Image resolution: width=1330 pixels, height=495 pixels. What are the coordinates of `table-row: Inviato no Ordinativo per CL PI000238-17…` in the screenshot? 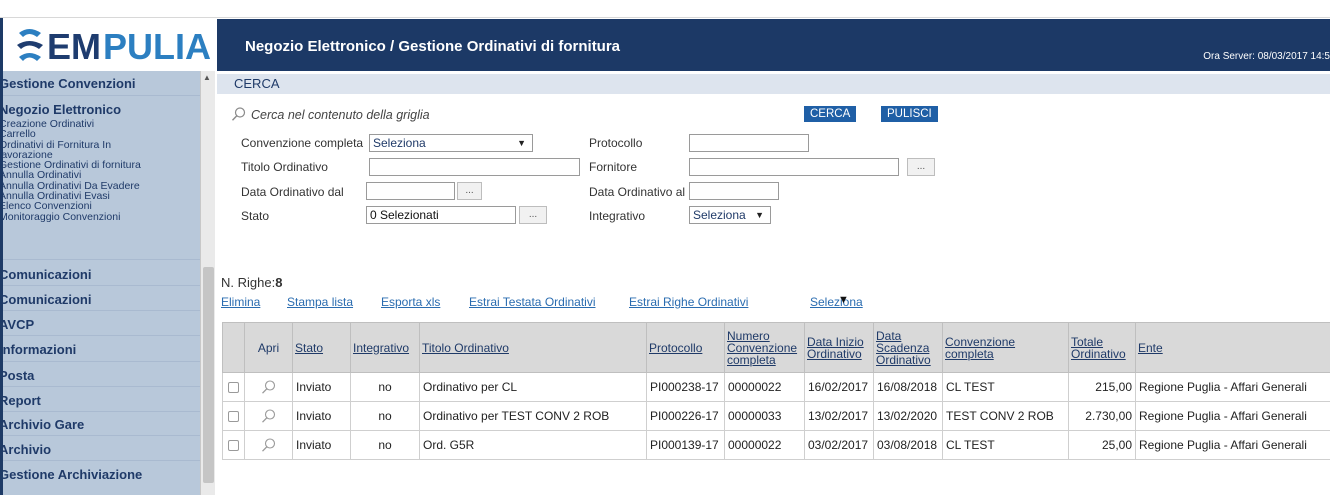 It's located at (776, 387).